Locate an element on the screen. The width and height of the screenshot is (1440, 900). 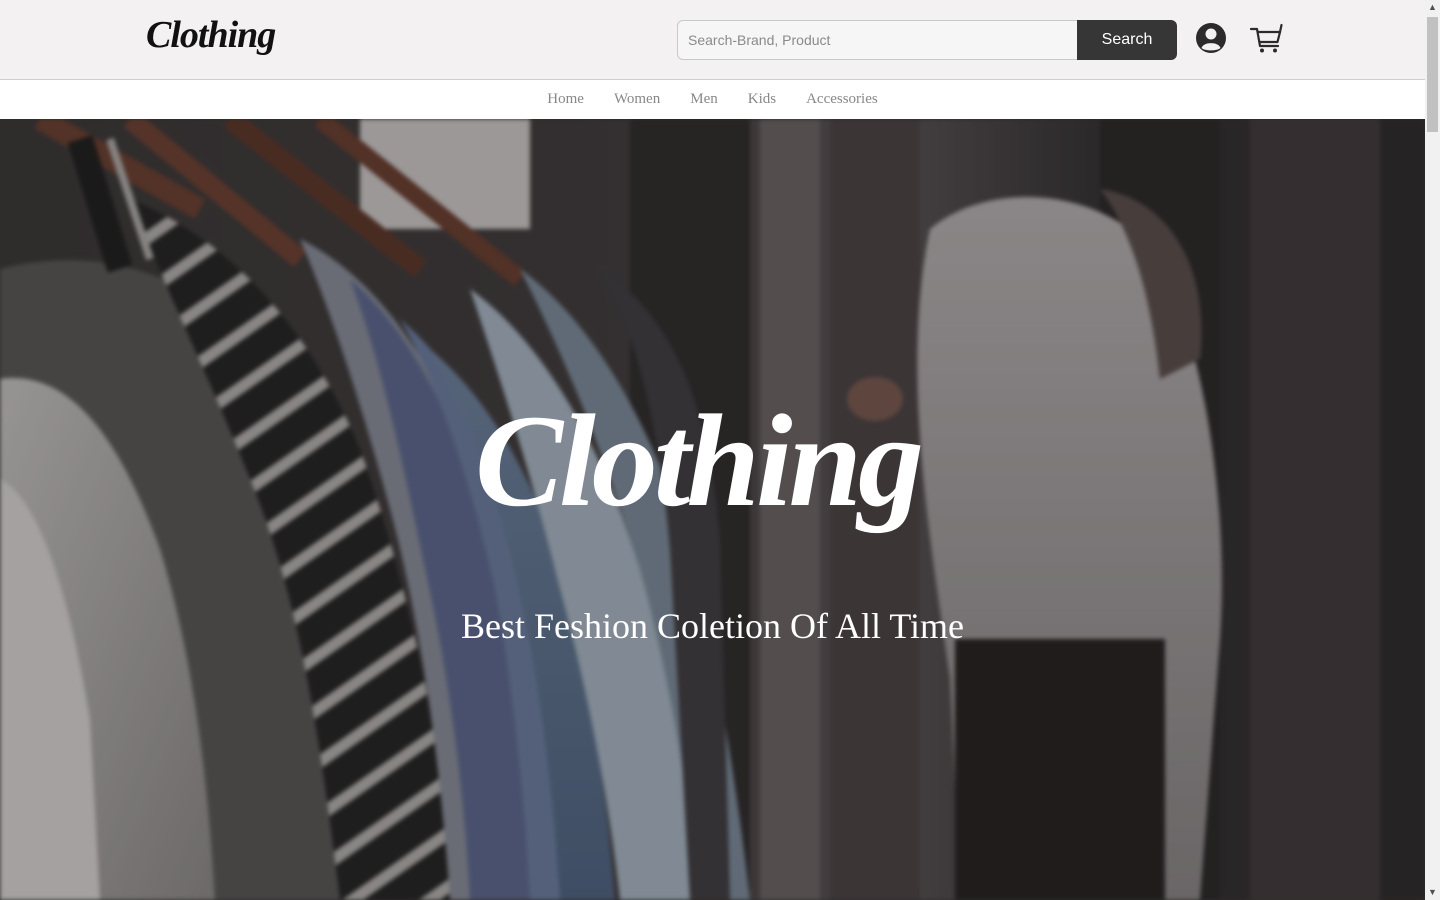
nav-men: Men is located at coordinates (704, 99).